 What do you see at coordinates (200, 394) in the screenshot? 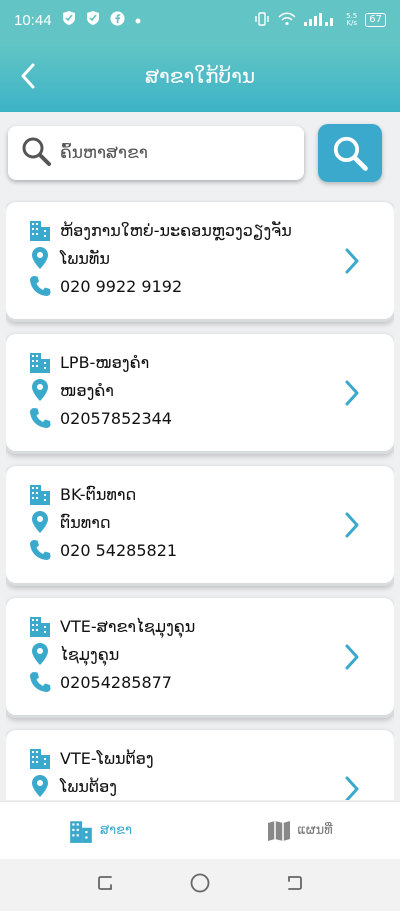
I see `branch-card: LPB-ໜອງຄໍາ ໜອງຄໍາ 02057852344` at bounding box center [200, 394].